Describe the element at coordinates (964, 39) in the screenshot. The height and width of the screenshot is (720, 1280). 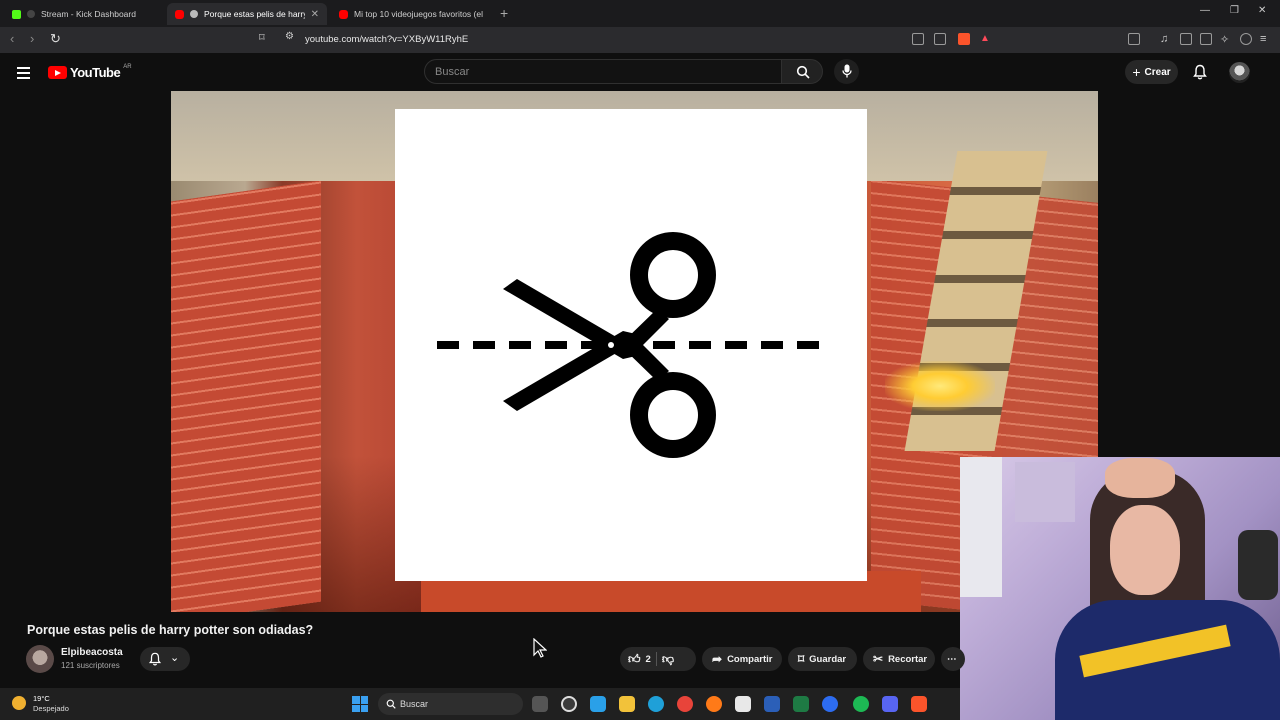
I see `brave-shield-icon` at that location.